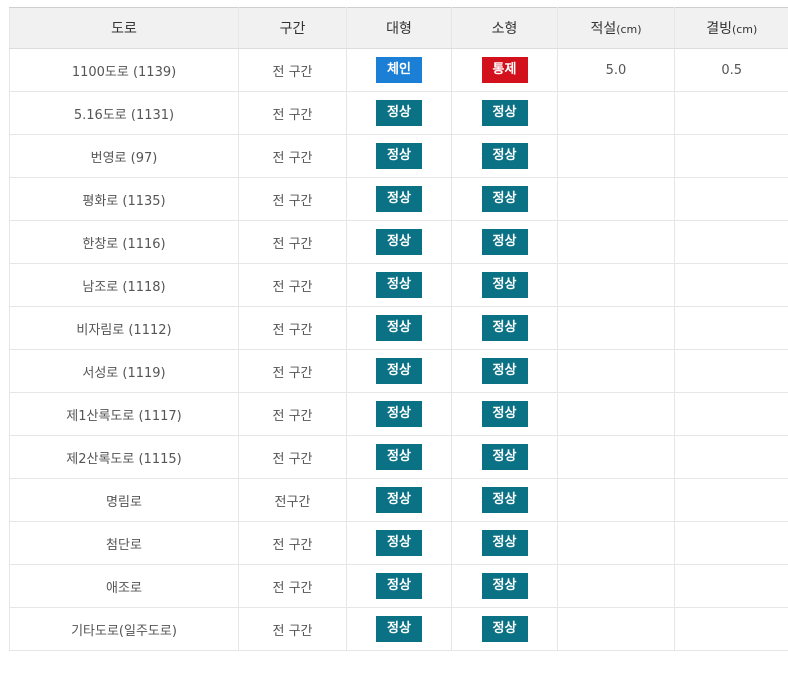 Image resolution: width=788 pixels, height=678 pixels. What do you see at coordinates (124, 199) in the screenshot?
I see `road-name: 평화로 (1135)` at bounding box center [124, 199].